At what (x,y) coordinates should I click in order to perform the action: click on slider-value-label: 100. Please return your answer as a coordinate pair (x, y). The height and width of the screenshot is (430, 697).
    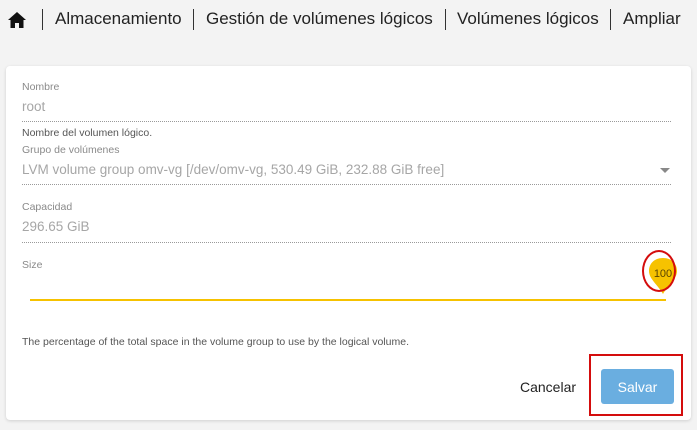
    Looking at the image, I should click on (663, 274).